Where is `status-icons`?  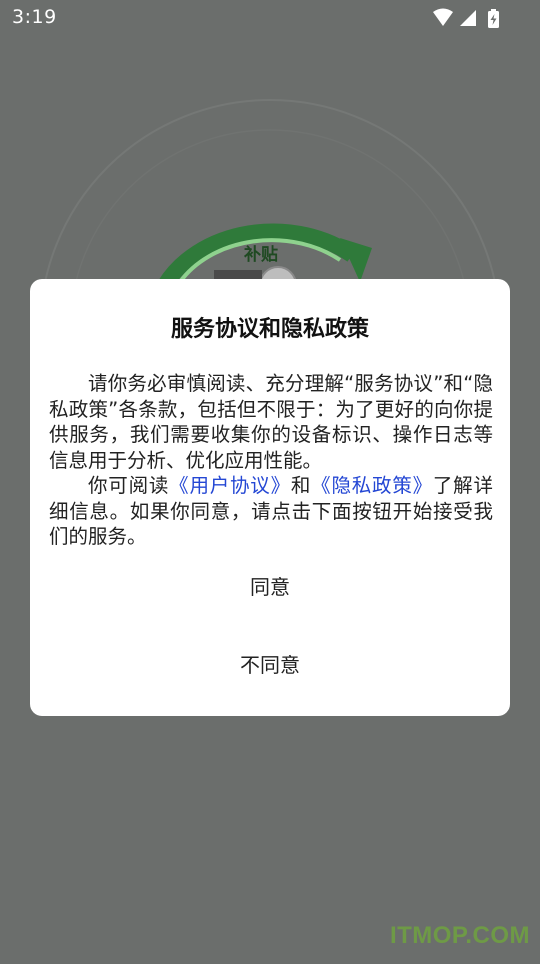 status-icons is located at coordinates (467, 18).